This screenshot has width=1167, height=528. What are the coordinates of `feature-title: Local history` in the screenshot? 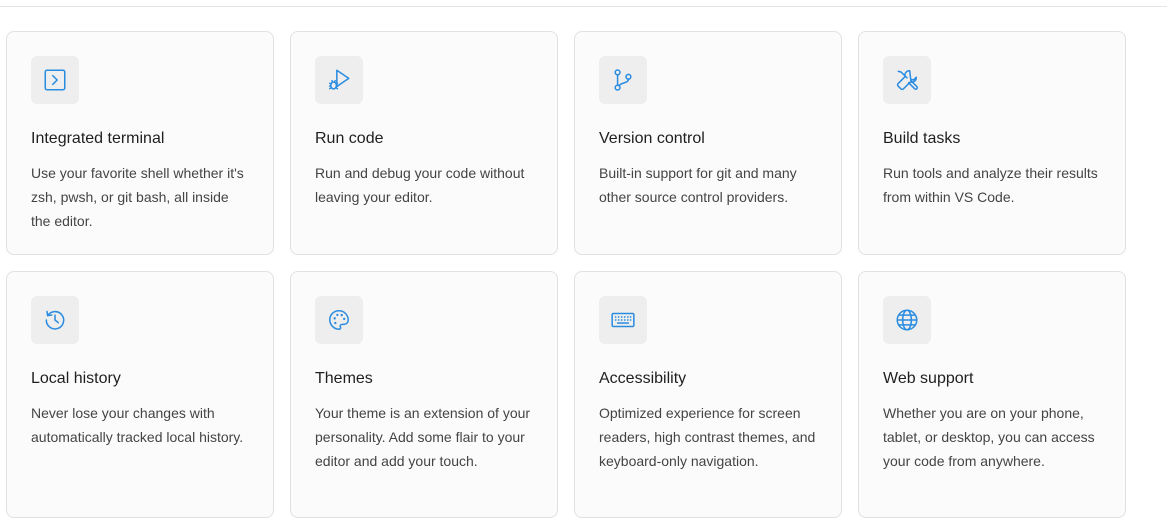 It's located at (76, 378).